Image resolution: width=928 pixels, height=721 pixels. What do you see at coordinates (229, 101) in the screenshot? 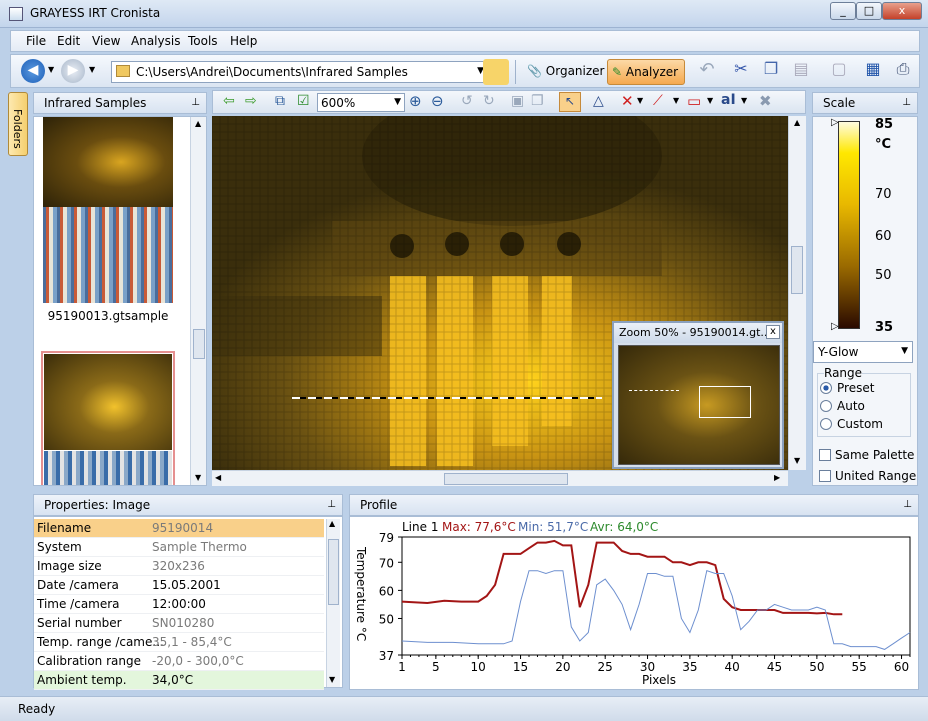
I see `previous-image-icon: ⇦` at bounding box center [229, 101].